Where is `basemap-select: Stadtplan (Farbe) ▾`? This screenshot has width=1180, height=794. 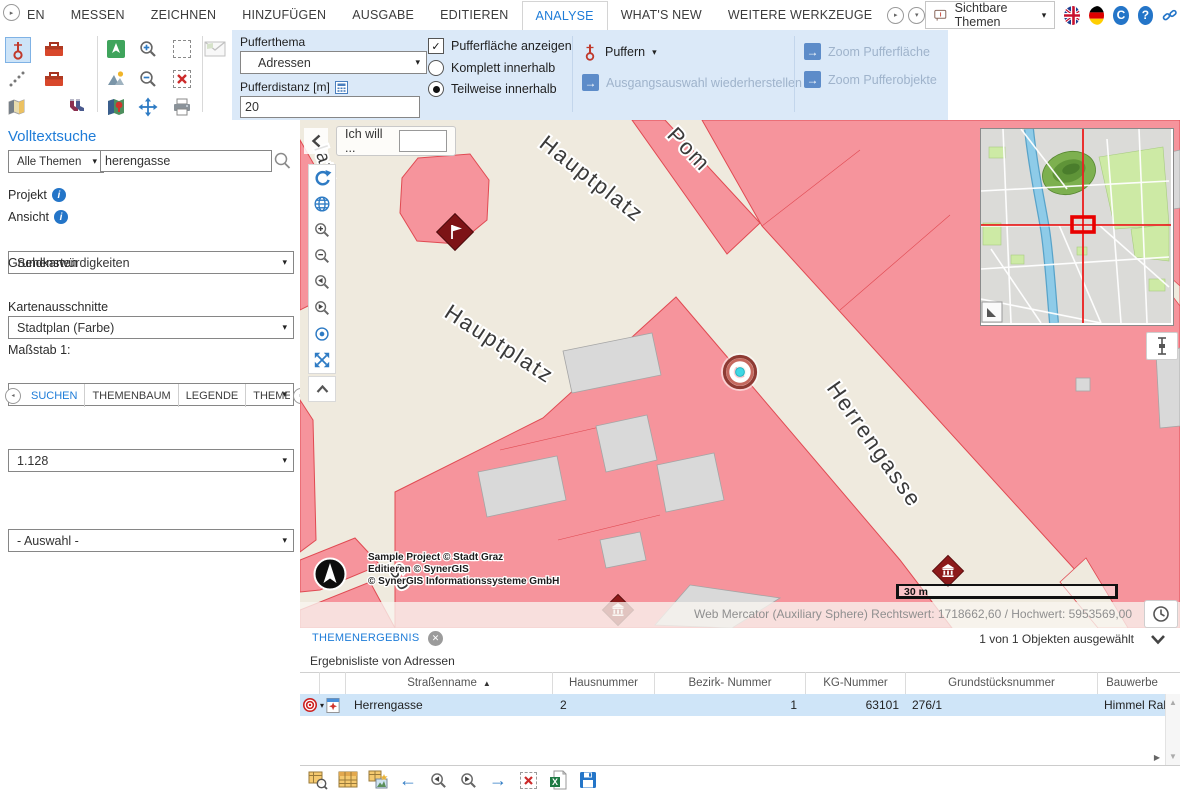 basemap-select: Stadtplan (Farbe) ▾ is located at coordinates (151, 327).